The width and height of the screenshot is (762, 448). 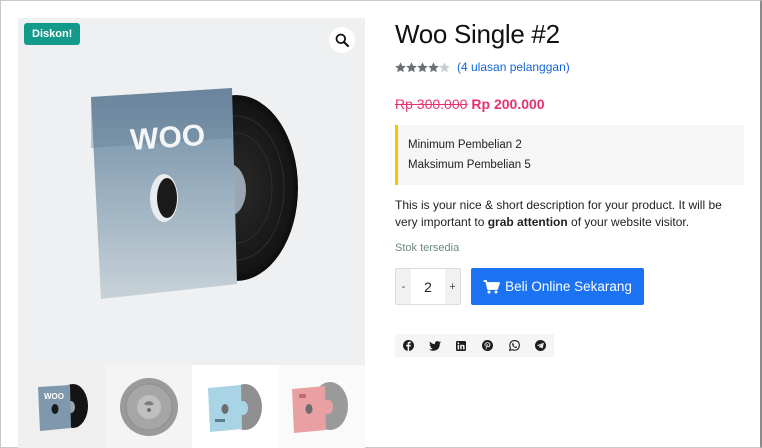 What do you see at coordinates (527, 221) in the screenshot?
I see `description-emphasis: grab attention` at bounding box center [527, 221].